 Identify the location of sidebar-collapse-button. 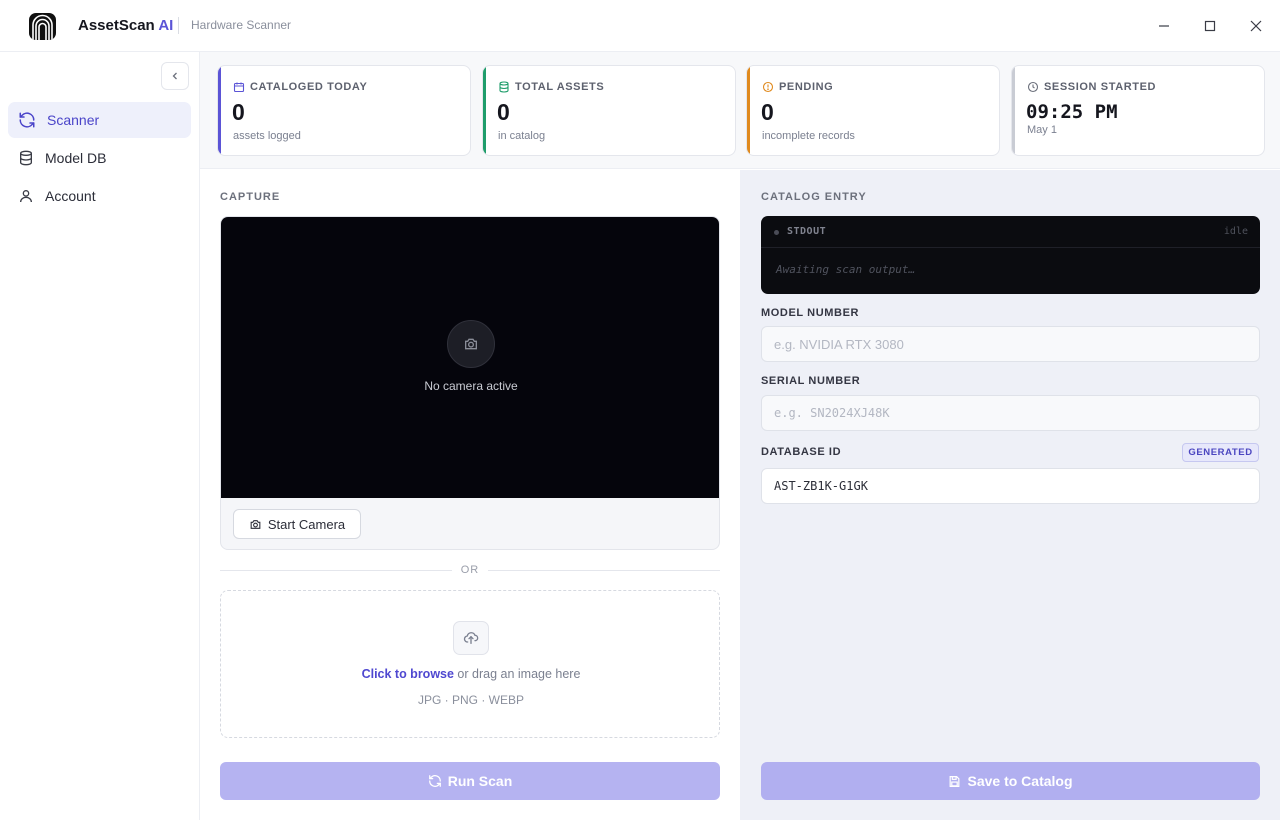
(175, 76).